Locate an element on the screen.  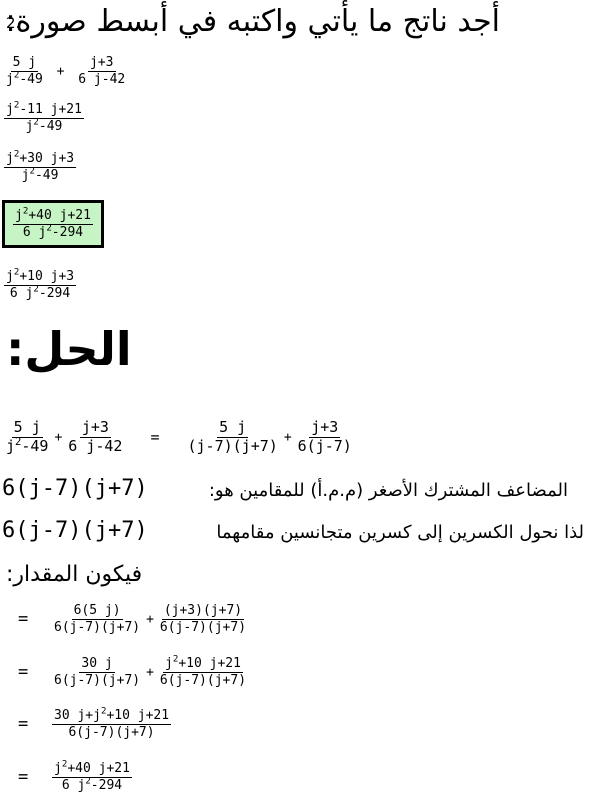
numerator: j2+30 j+3 is located at coordinates (40, 158).